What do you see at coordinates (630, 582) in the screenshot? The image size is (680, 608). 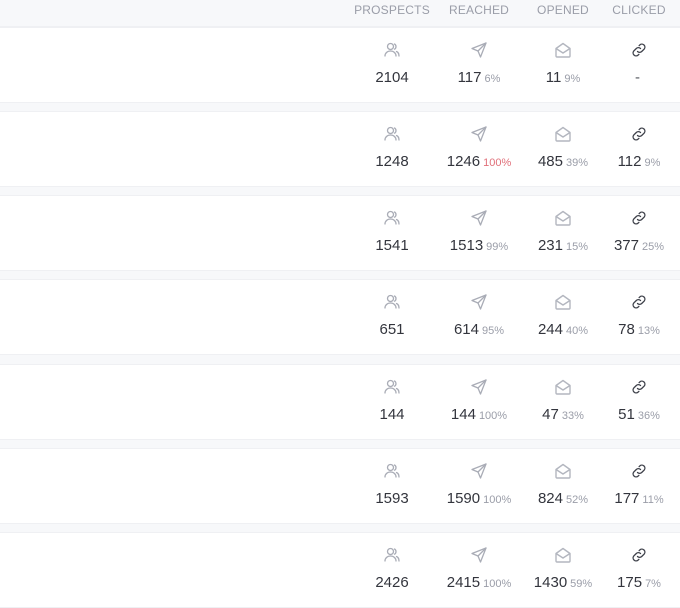 I see `clicked-value: 175` at bounding box center [630, 582].